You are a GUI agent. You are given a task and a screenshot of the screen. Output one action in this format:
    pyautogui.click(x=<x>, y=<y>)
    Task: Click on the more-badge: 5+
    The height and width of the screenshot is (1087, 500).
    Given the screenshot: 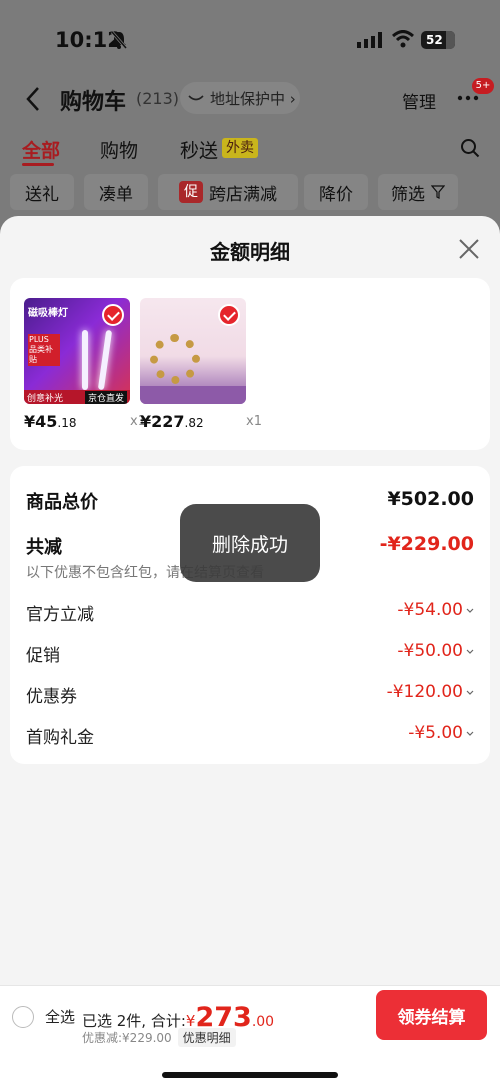 What is the action you would take?
    pyautogui.click(x=483, y=86)
    